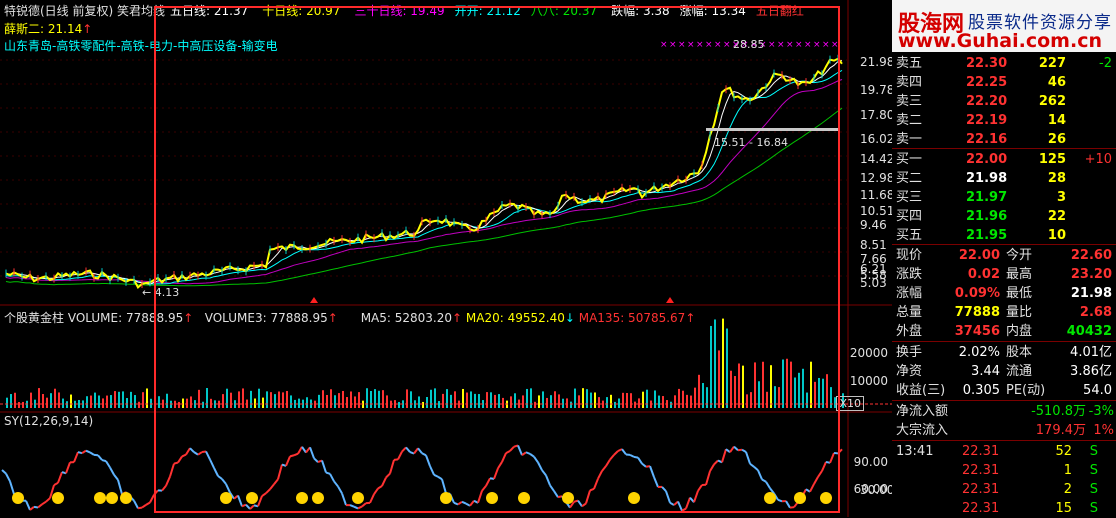  Describe the element at coordinates (48, 28) in the screenshot. I see `indicator-label: 薛斯二: 21.14↑` at that location.